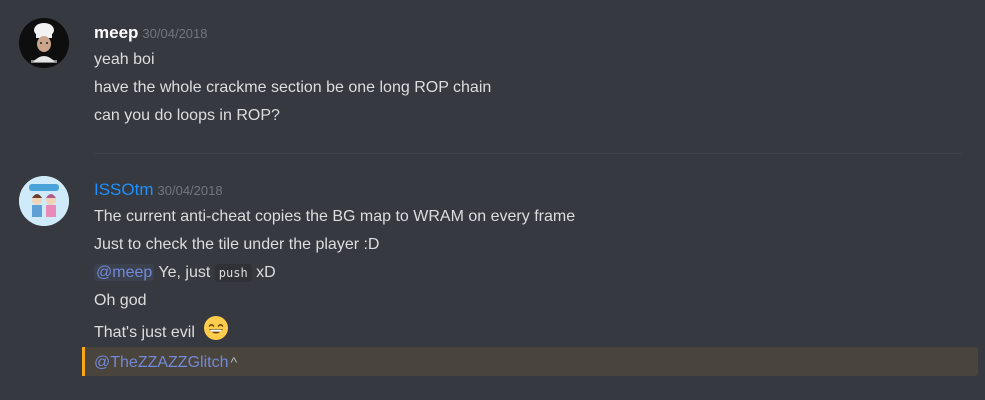 The width and height of the screenshot is (985, 400). What do you see at coordinates (120, 300) in the screenshot?
I see `message-line: Oh god` at bounding box center [120, 300].